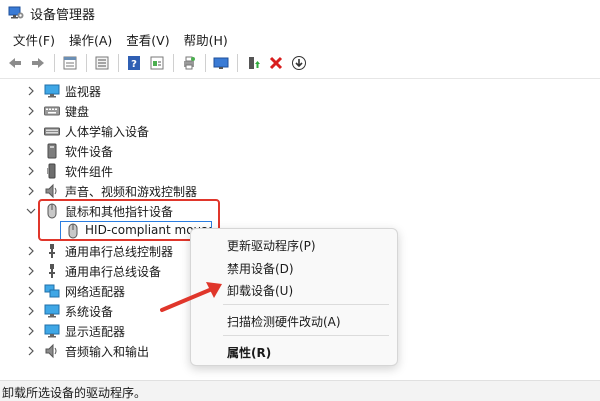 Image resolution: width=600 pixels, height=401 pixels. What do you see at coordinates (260, 268) in the screenshot?
I see `menu-disable-device: 禁用设备(D)` at bounding box center [260, 268].